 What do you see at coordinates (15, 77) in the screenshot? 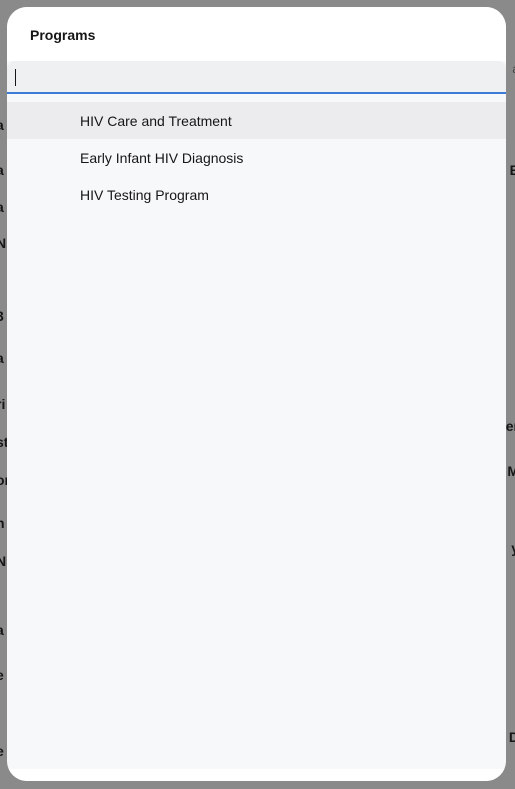
I see `text-cursor` at bounding box center [15, 77].